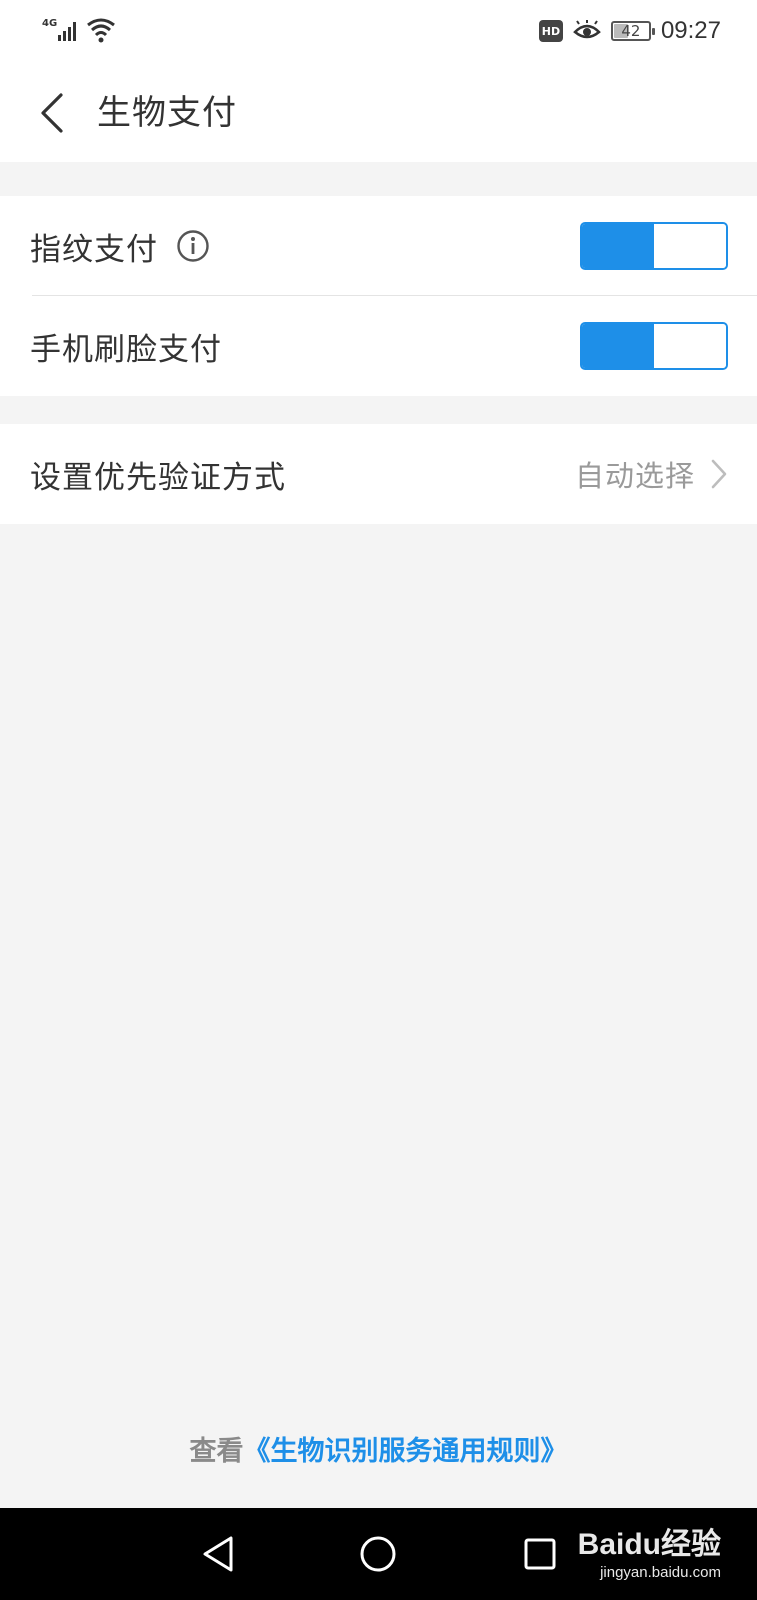 This screenshot has height=1600, width=757. I want to click on system-nav-bar: Baidu经验 jingyan.baidu.com, so click(378, 1554).